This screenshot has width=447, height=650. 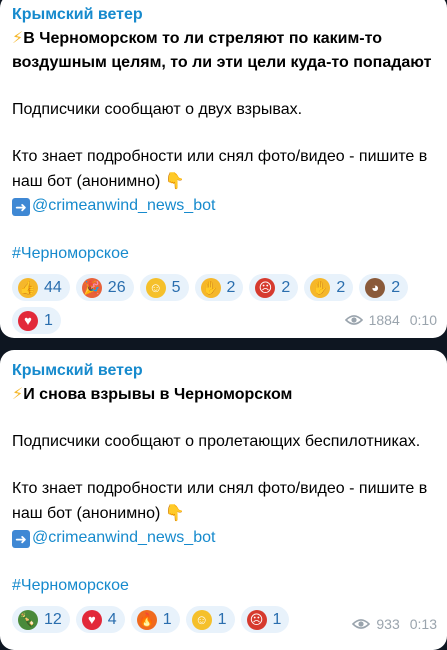 I want to click on reaction-clapping-hands: ✋ 2, so click(x=219, y=287).